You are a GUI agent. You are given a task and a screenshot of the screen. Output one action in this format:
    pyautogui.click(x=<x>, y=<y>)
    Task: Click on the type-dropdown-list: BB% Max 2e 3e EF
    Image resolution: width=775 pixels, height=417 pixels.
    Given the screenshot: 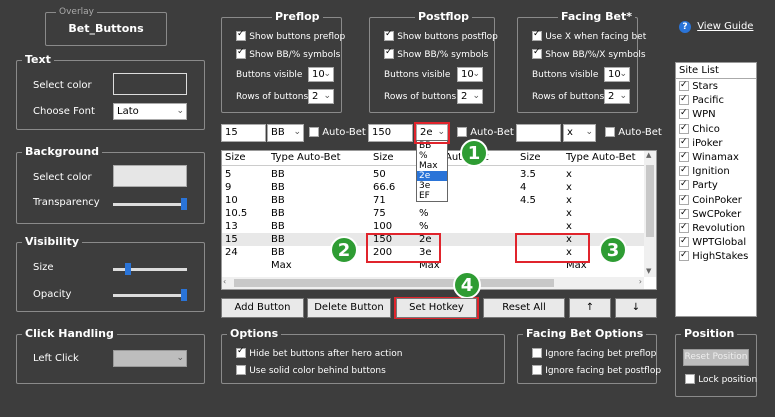 What is the action you would take?
    pyautogui.click(x=432, y=171)
    